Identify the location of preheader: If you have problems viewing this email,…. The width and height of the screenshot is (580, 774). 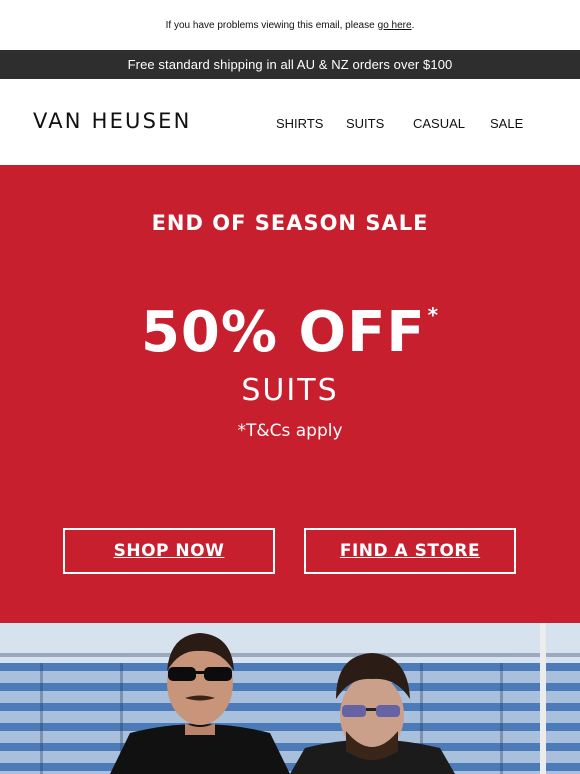
(290, 25).